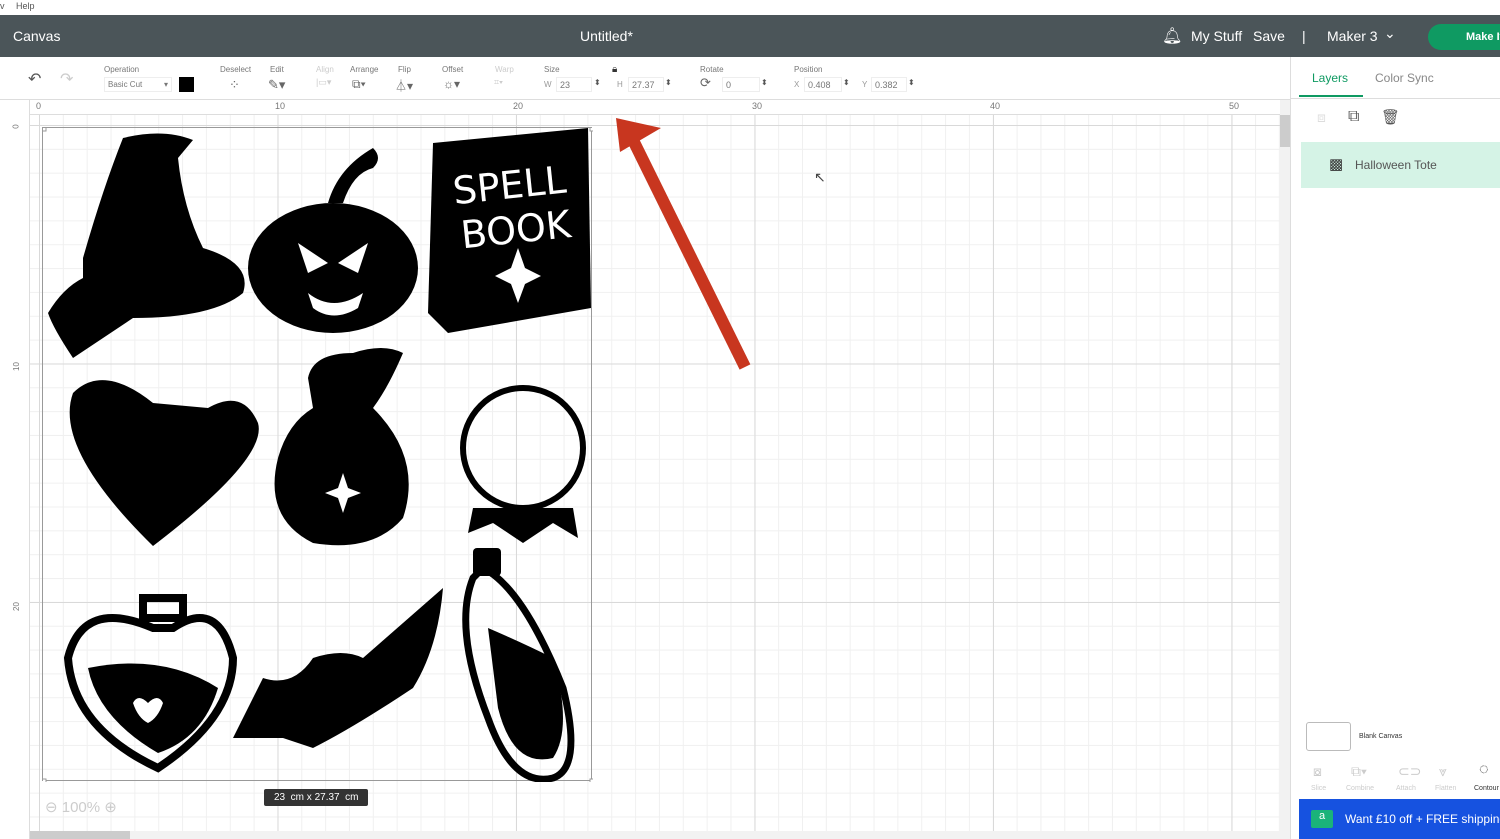  What do you see at coordinates (1216, 36) in the screenshot?
I see `my-stuff-link: My Stuff` at bounding box center [1216, 36].